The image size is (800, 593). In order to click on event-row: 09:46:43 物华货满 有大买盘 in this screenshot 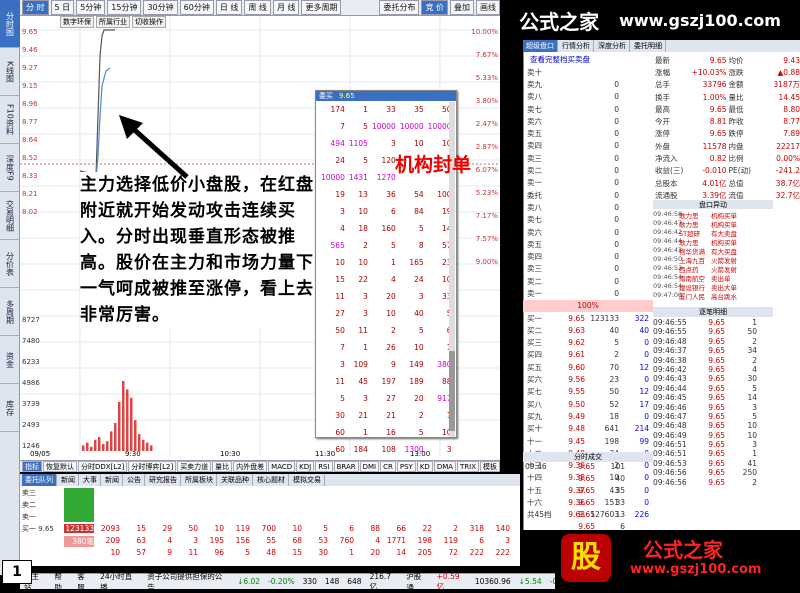, I will do `click(713, 251)`.